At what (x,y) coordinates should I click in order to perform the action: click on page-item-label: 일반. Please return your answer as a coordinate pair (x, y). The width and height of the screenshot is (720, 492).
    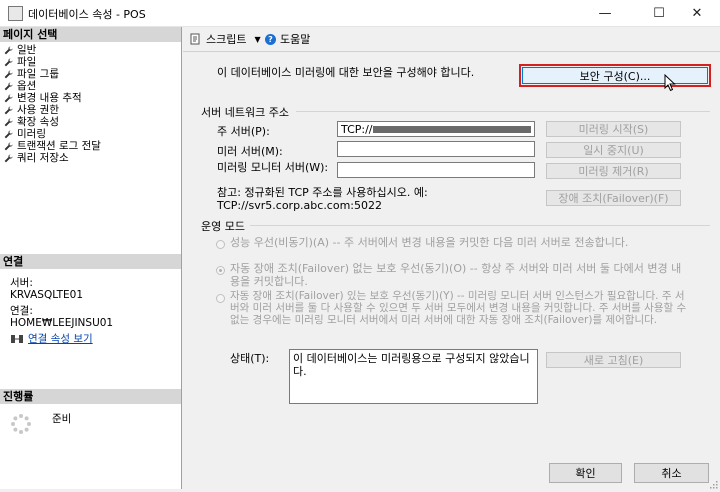
    Looking at the image, I should click on (27, 50).